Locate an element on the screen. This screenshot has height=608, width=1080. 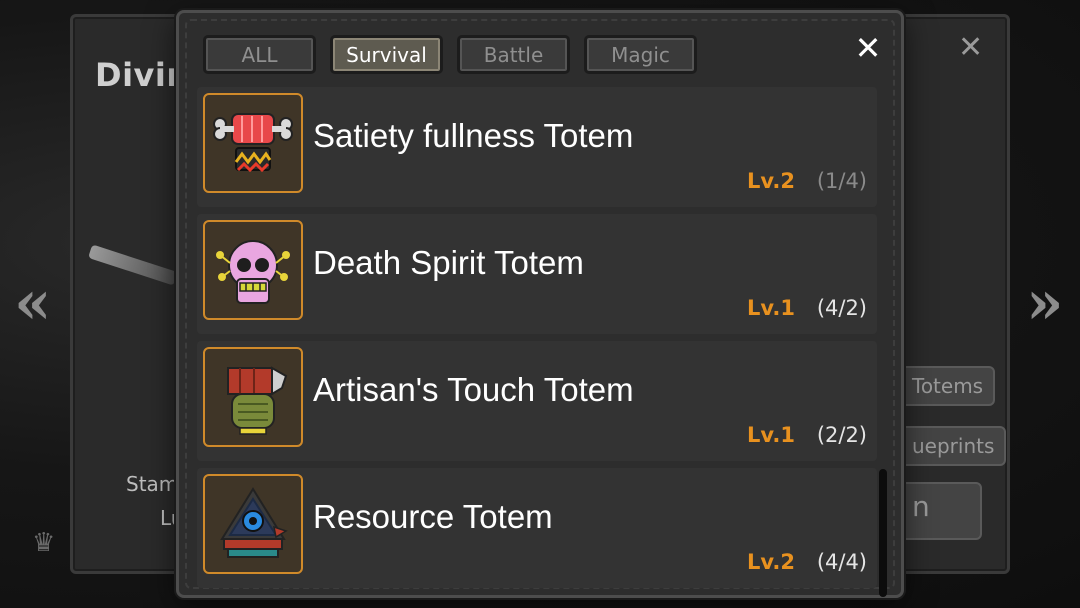
tab-magic: Magic is located at coordinates (640, 54).